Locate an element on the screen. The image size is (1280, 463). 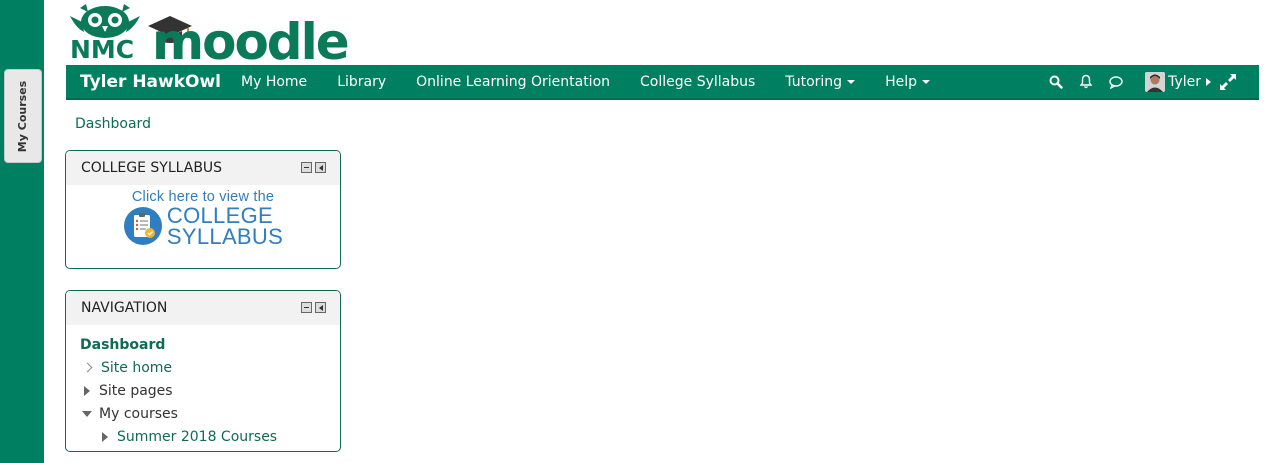
nav-tutoring-dropdown: Tutoring is located at coordinates (820, 81).